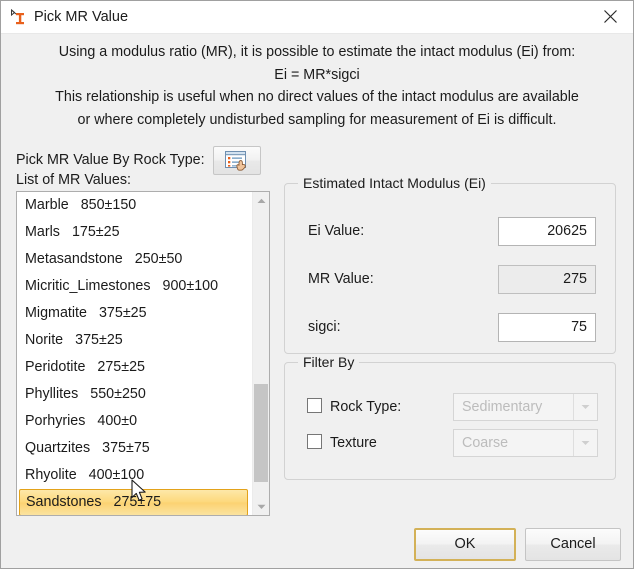 Image resolution: width=634 pixels, height=569 pixels. Describe the element at coordinates (547, 327) in the screenshot. I see `sigci-input: 75` at that location.